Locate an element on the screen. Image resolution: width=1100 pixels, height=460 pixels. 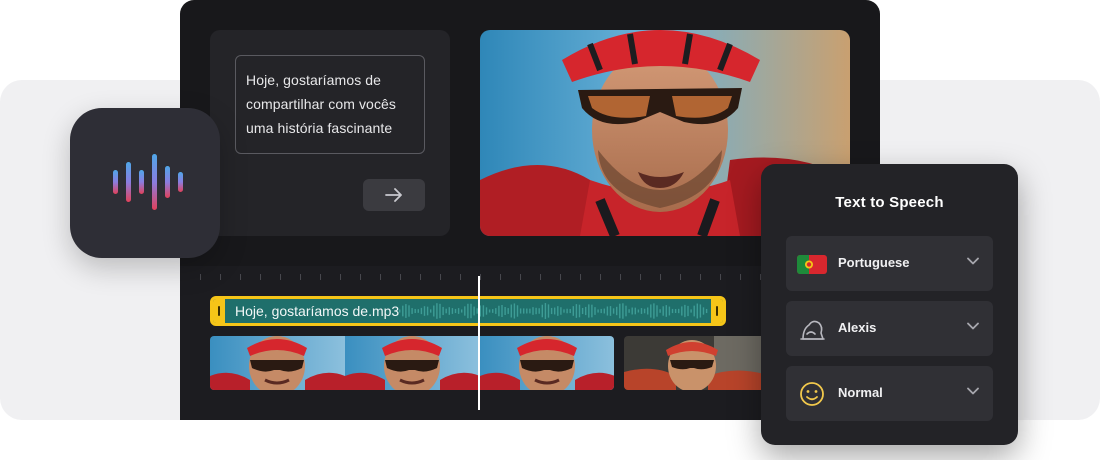
smiley-icon is located at coordinates (812, 394).